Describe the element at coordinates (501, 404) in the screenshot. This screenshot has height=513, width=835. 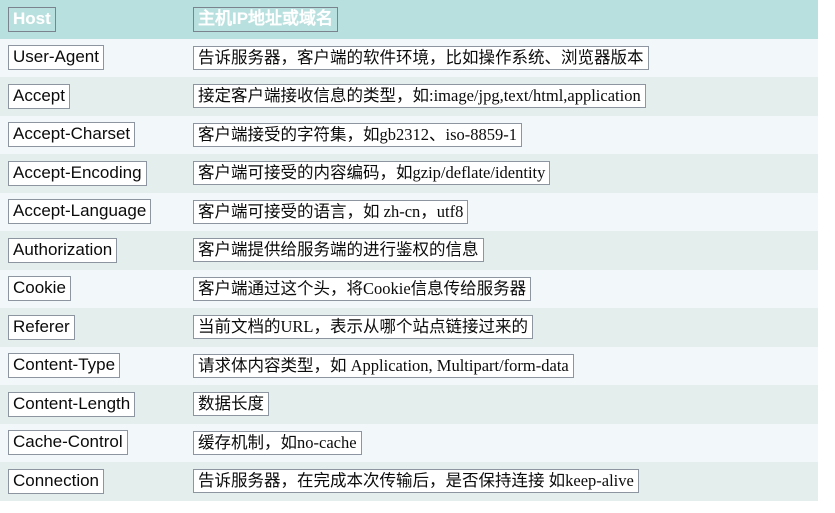
I see `cell-header-description: 数据长度` at that location.